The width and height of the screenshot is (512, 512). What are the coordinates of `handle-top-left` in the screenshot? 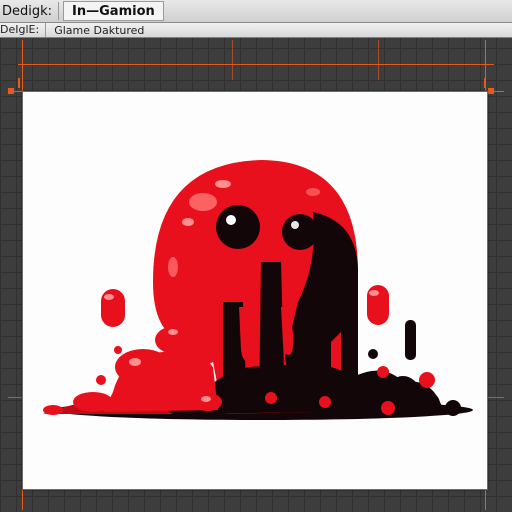 It's located at (11, 91).